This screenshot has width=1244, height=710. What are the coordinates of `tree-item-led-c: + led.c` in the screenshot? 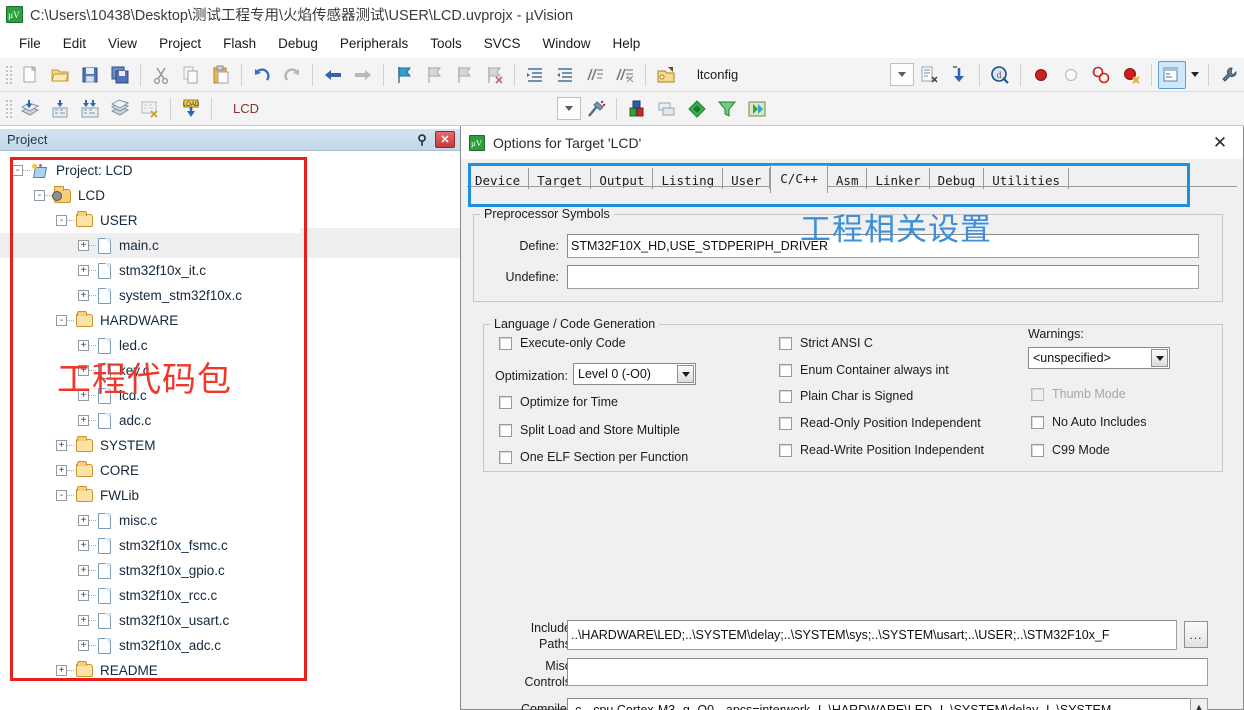 It's located at (230, 345).